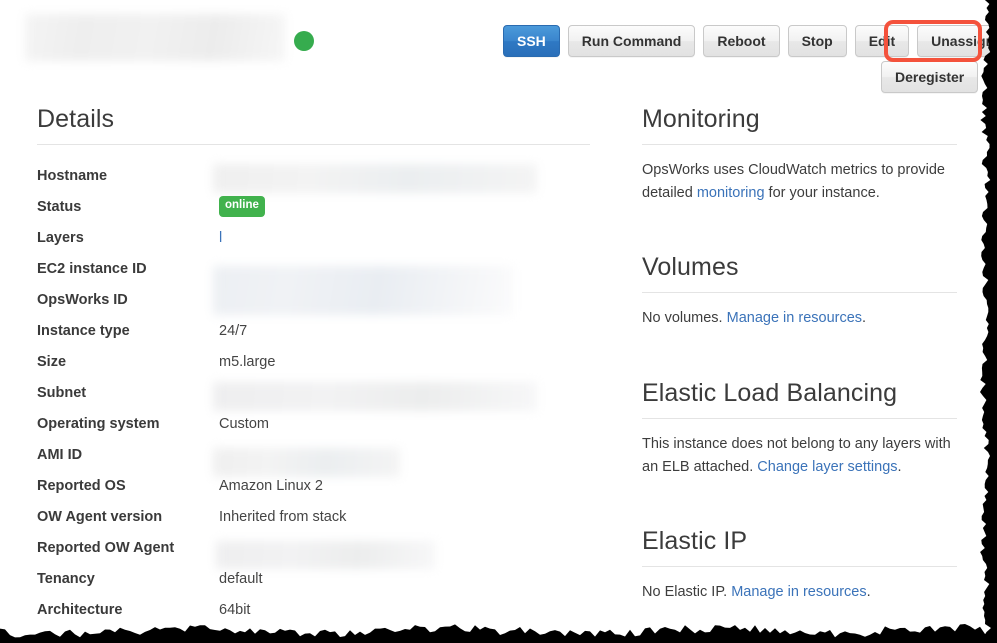 Image resolution: width=997 pixels, height=643 pixels. I want to click on deregister-button-wrap: Deregister, so click(930, 77).